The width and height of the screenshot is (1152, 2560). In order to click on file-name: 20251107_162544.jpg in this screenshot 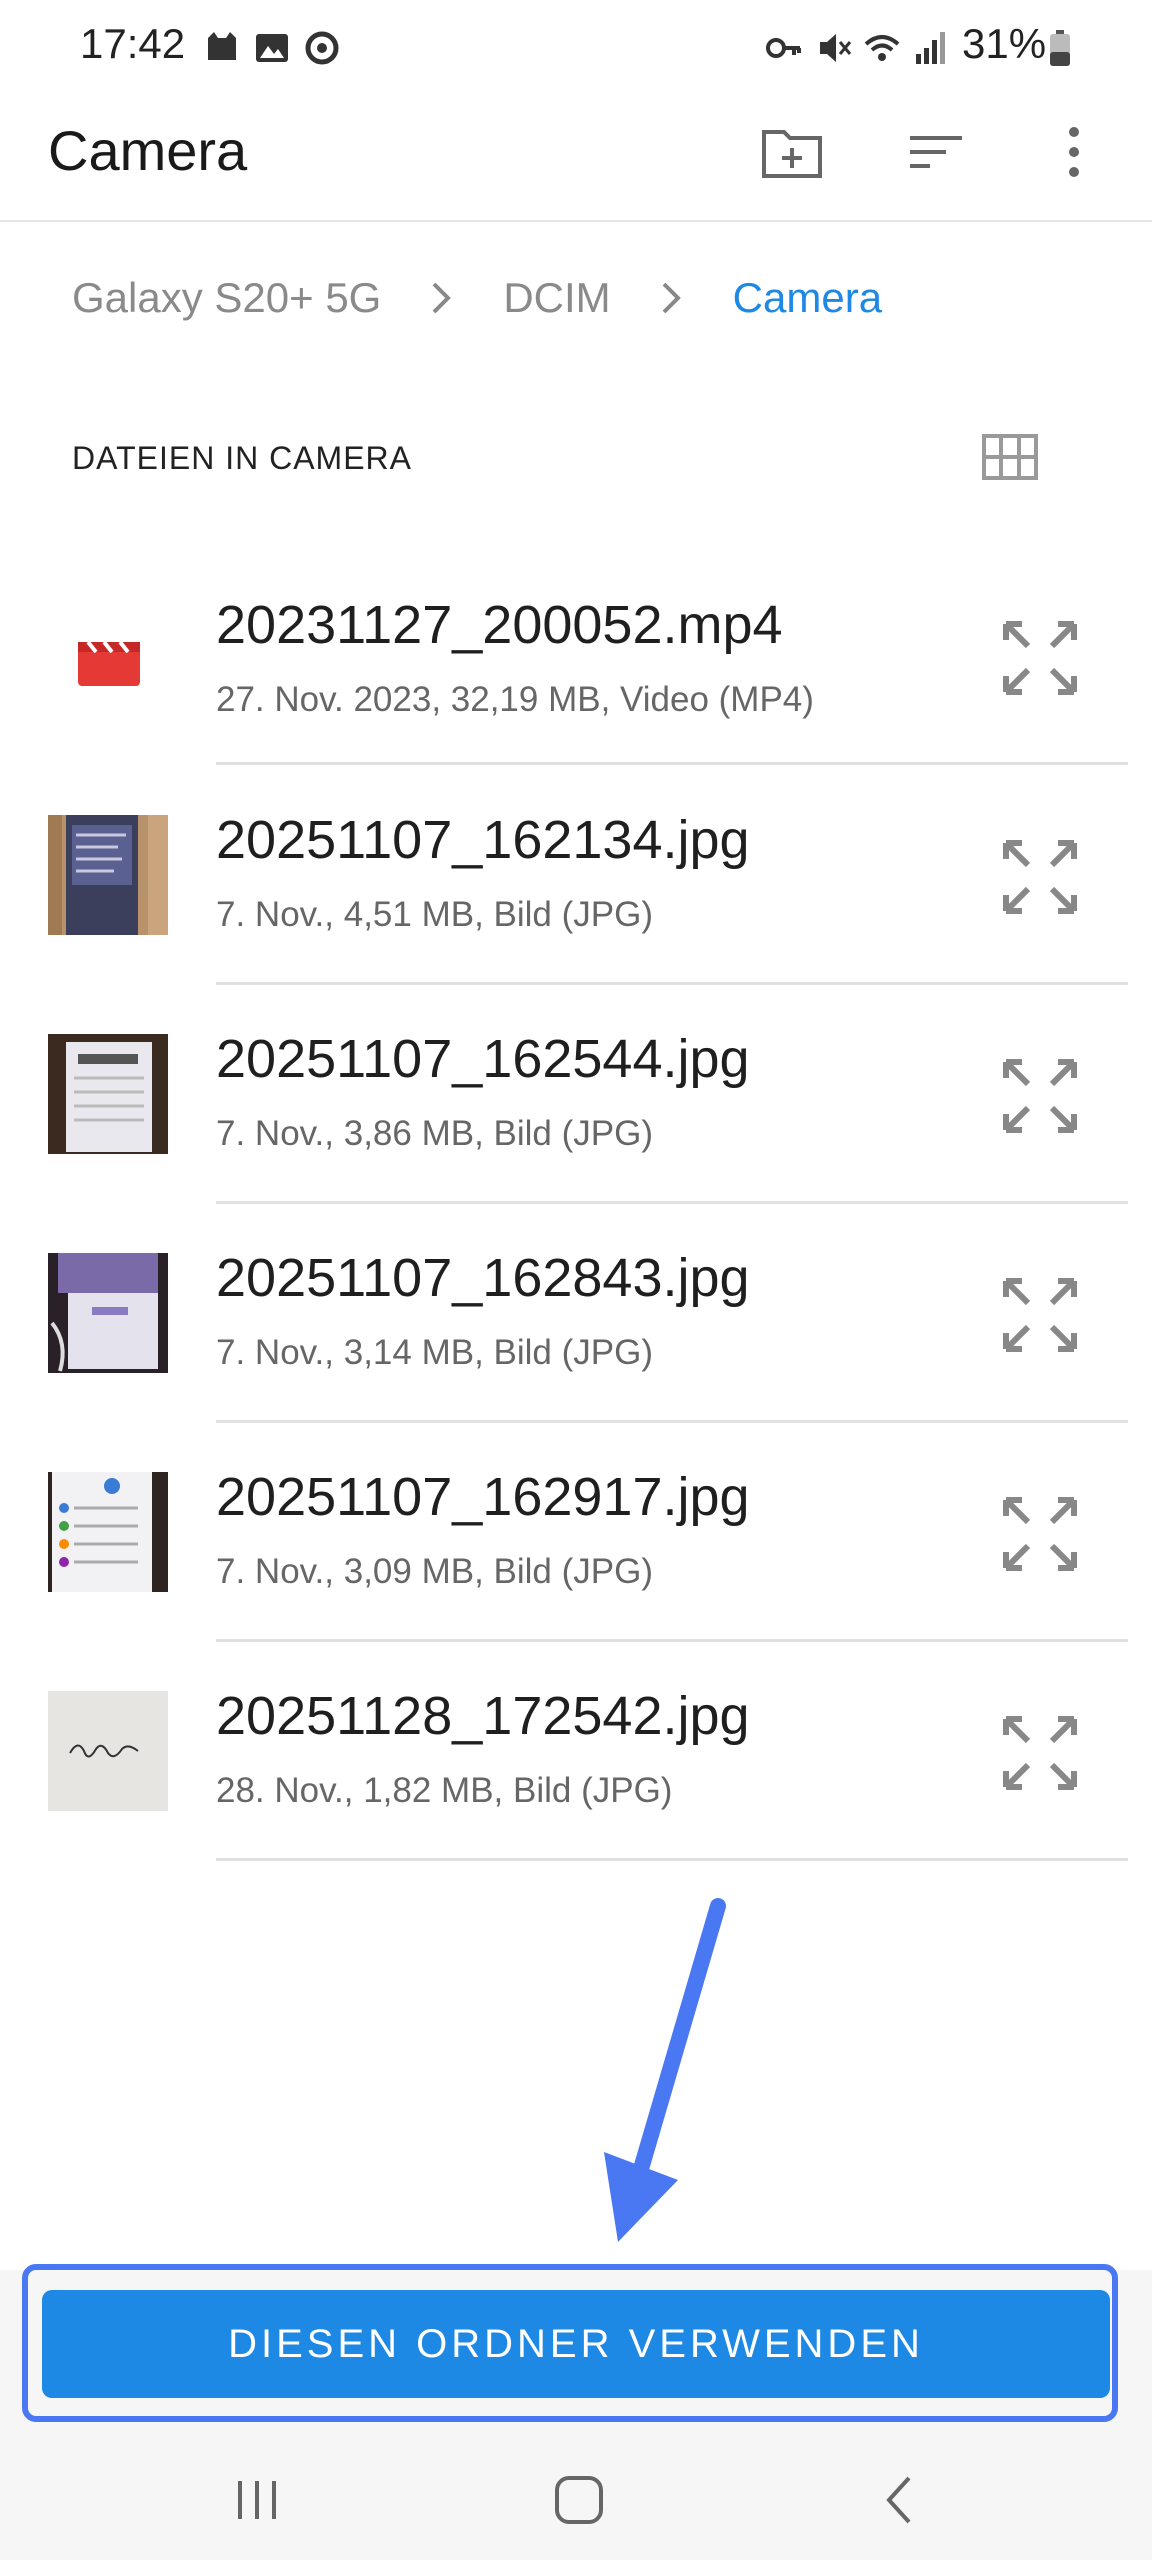, I will do `click(483, 1059)`.